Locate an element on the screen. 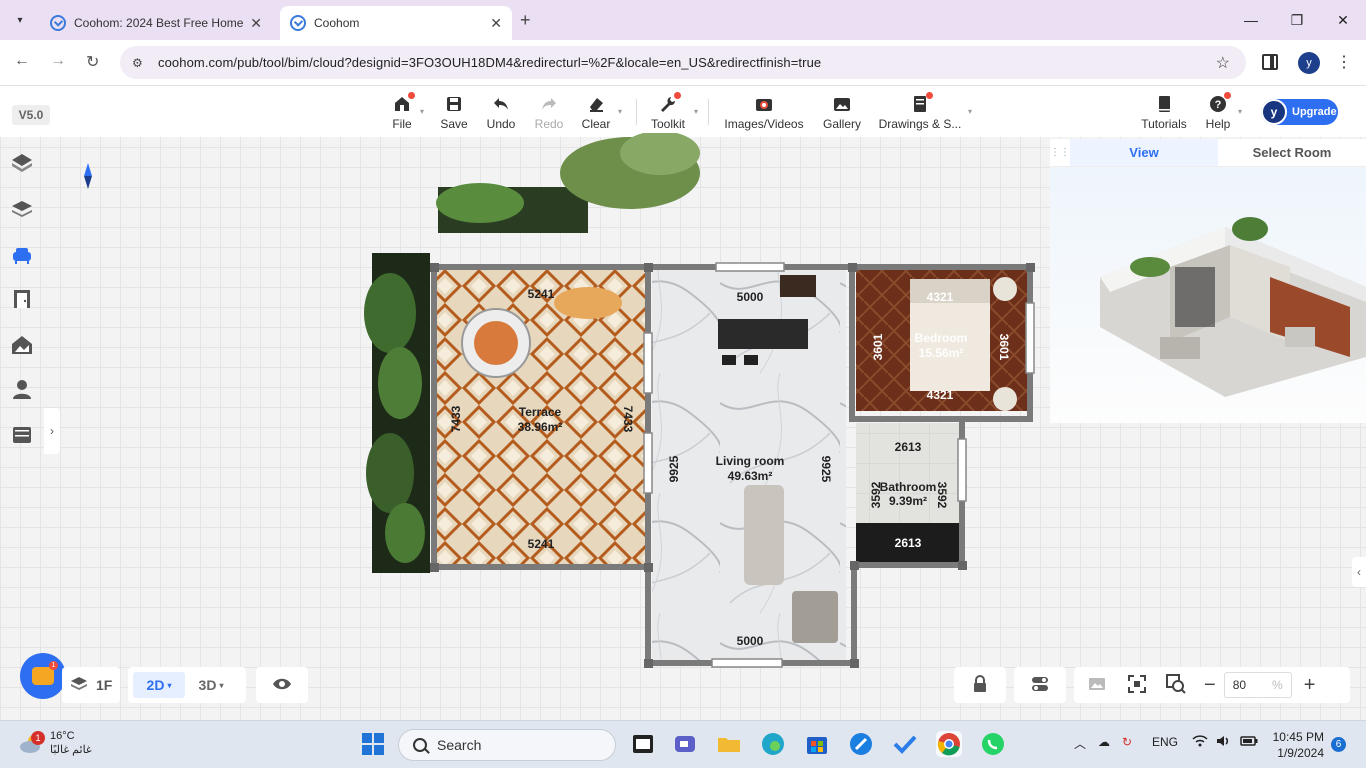 The height and width of the screenshot is (768, 1366). help-button: ? Help ▾ is located at coordinates (1223, 111).